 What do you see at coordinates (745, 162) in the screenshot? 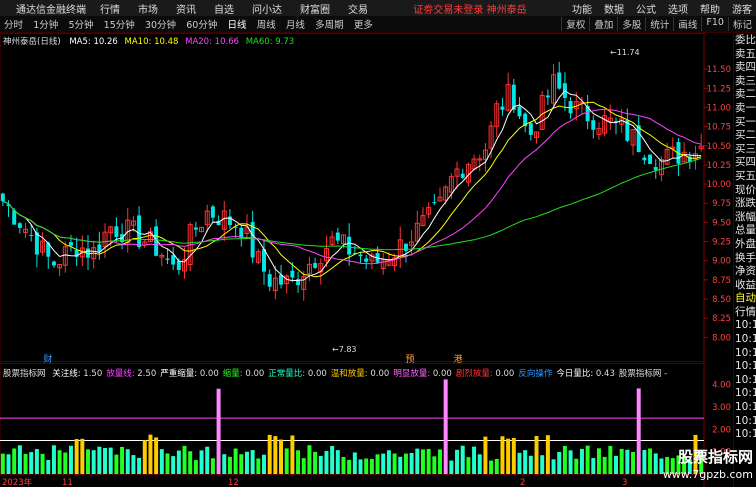
I see `quote-field-label: 买四` at bounding box center [745, 162].